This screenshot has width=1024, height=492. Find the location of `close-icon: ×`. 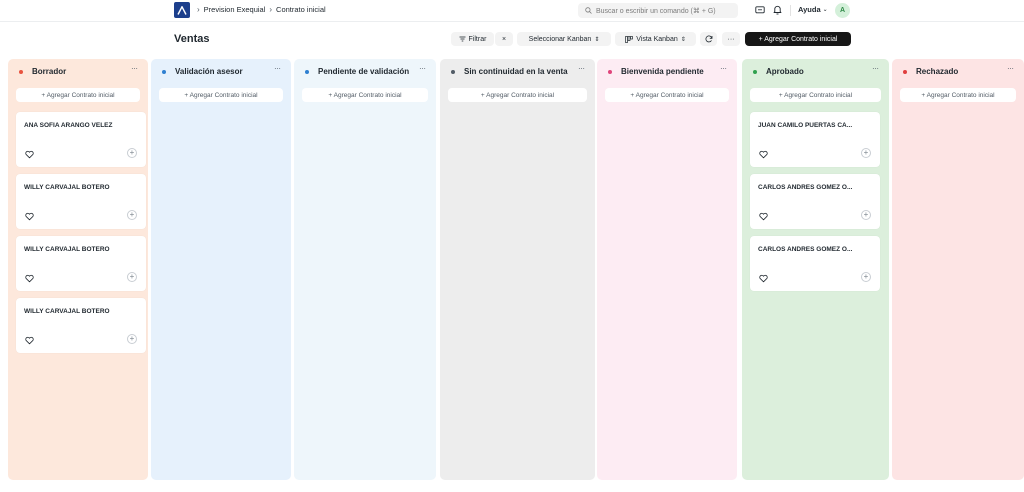

close-icon: × is located at coordinates (504, 39).